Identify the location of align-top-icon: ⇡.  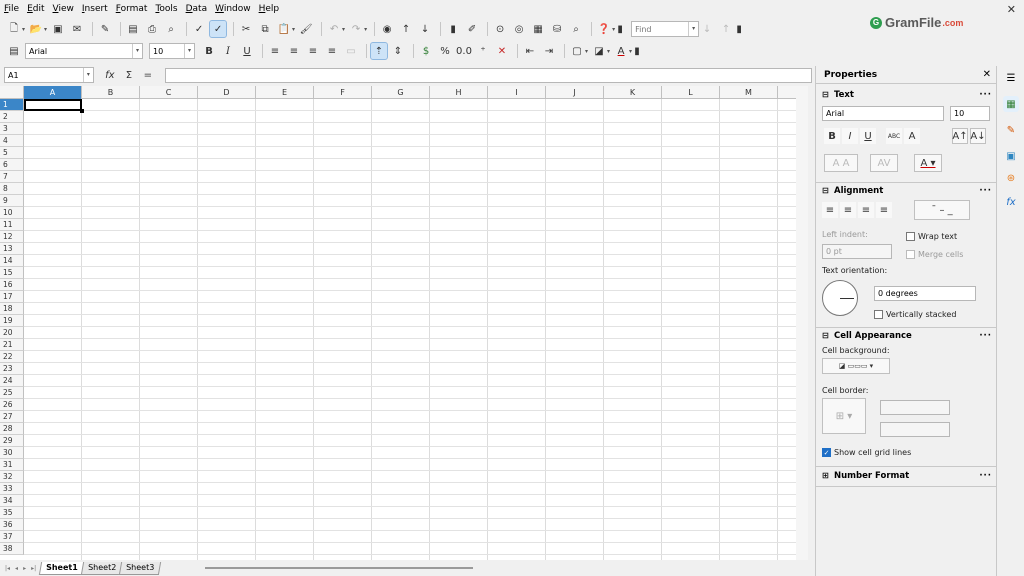
(379, 51).